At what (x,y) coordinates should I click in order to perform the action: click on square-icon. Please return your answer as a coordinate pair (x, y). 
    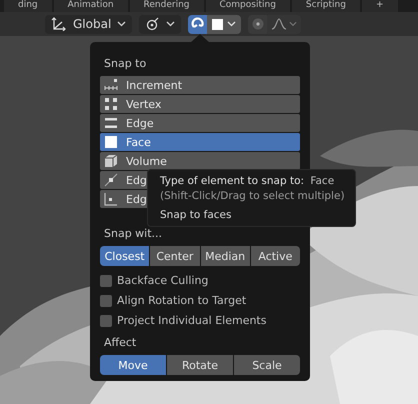
    Looking at the image, I should click on (111, 142).